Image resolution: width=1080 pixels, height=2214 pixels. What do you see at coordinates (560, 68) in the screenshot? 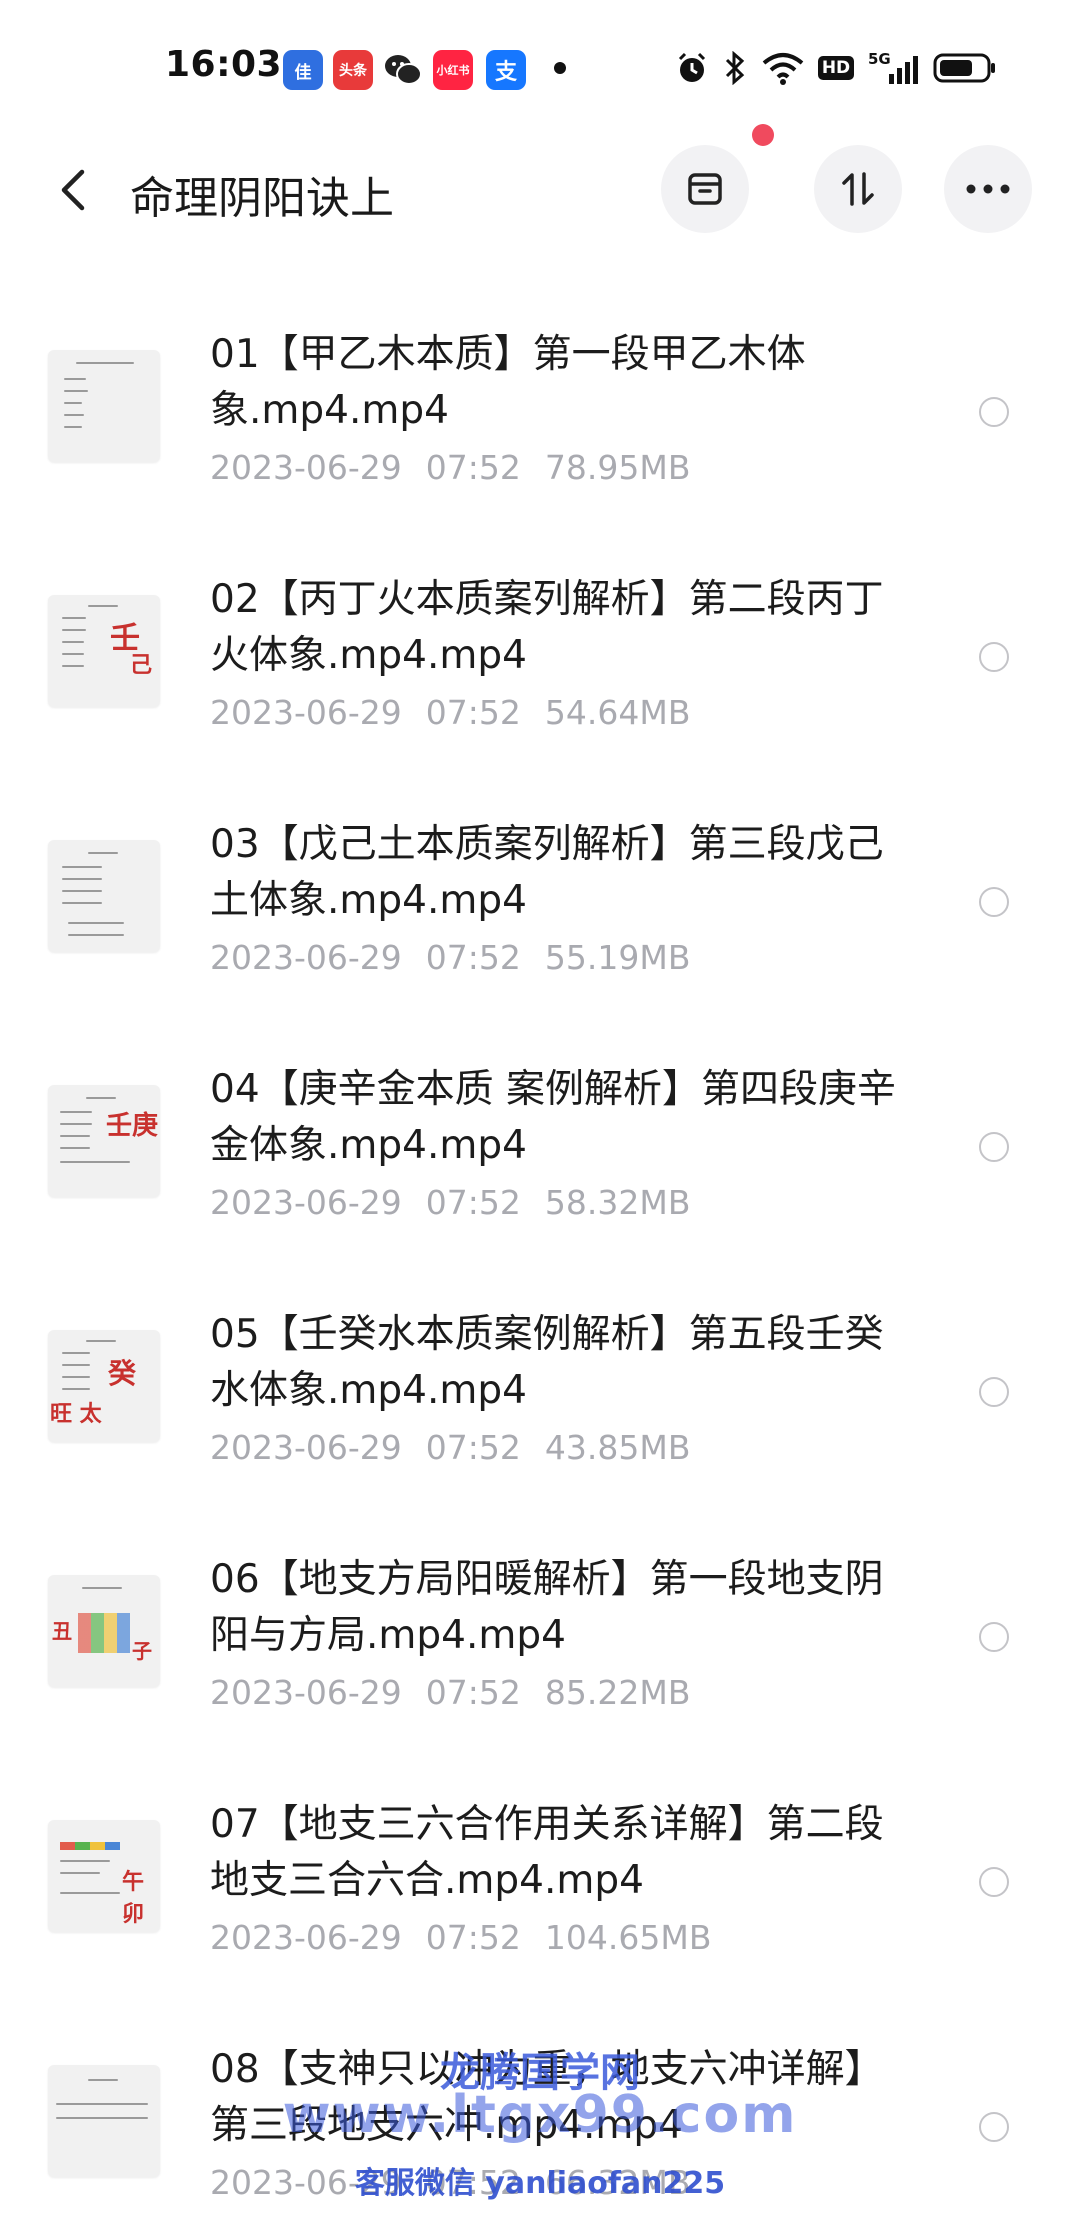
I see `more-notifications-dot` at bounding box center [560, 68].